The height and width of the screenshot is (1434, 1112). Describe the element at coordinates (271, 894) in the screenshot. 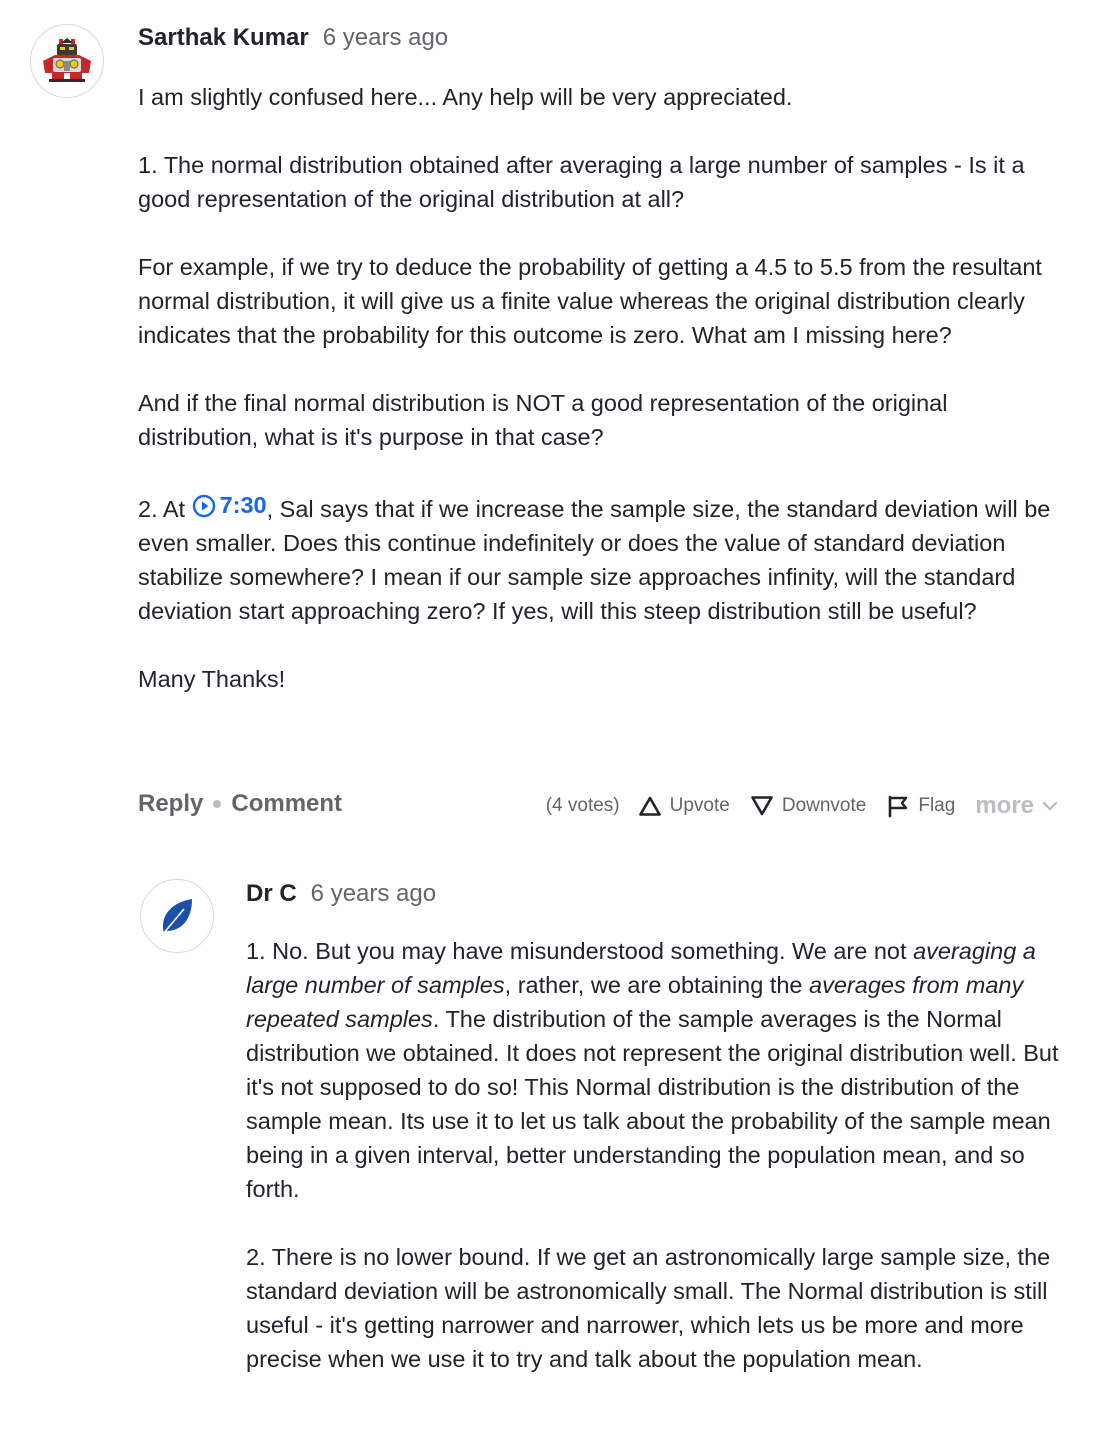

I see `author-name: Dr C` at that location.